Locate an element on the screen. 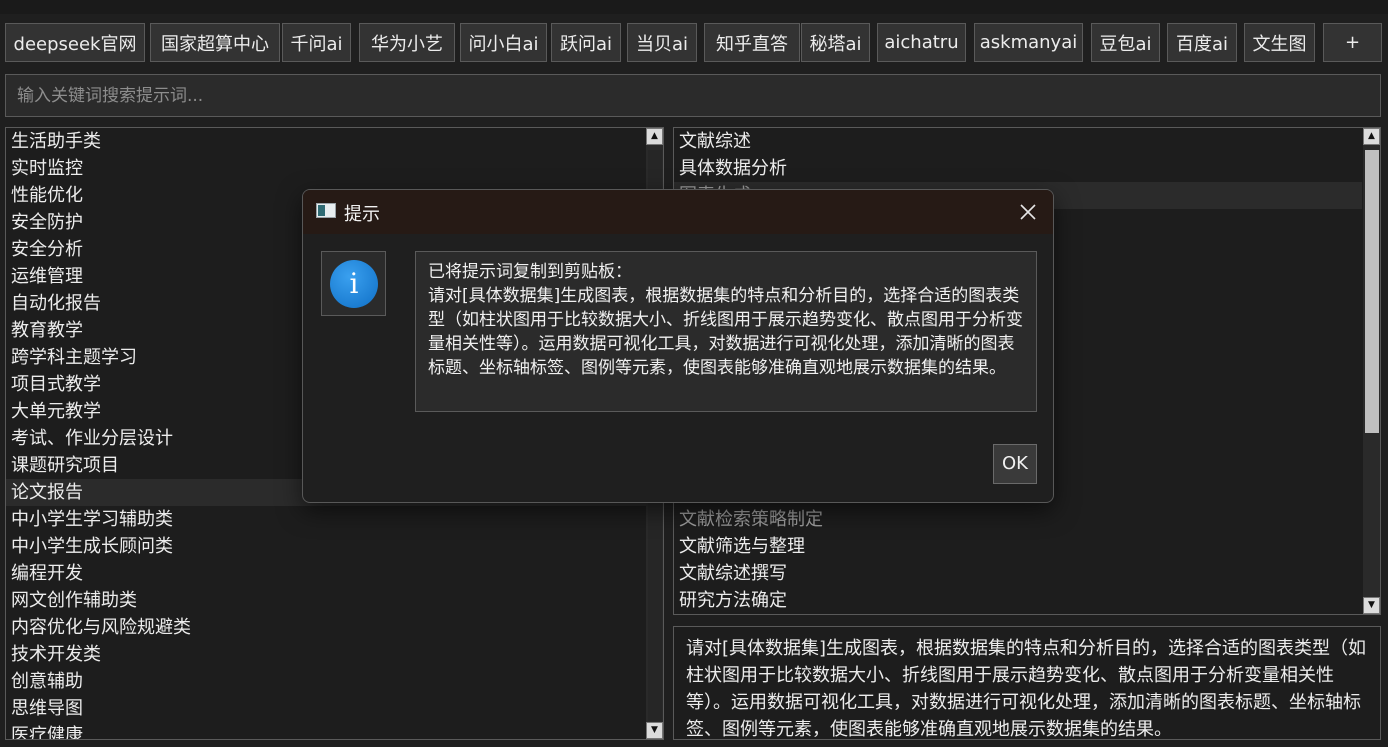 The image size is (1388, 747). list-item: 实时监控 is located at coordinates (326, 168).